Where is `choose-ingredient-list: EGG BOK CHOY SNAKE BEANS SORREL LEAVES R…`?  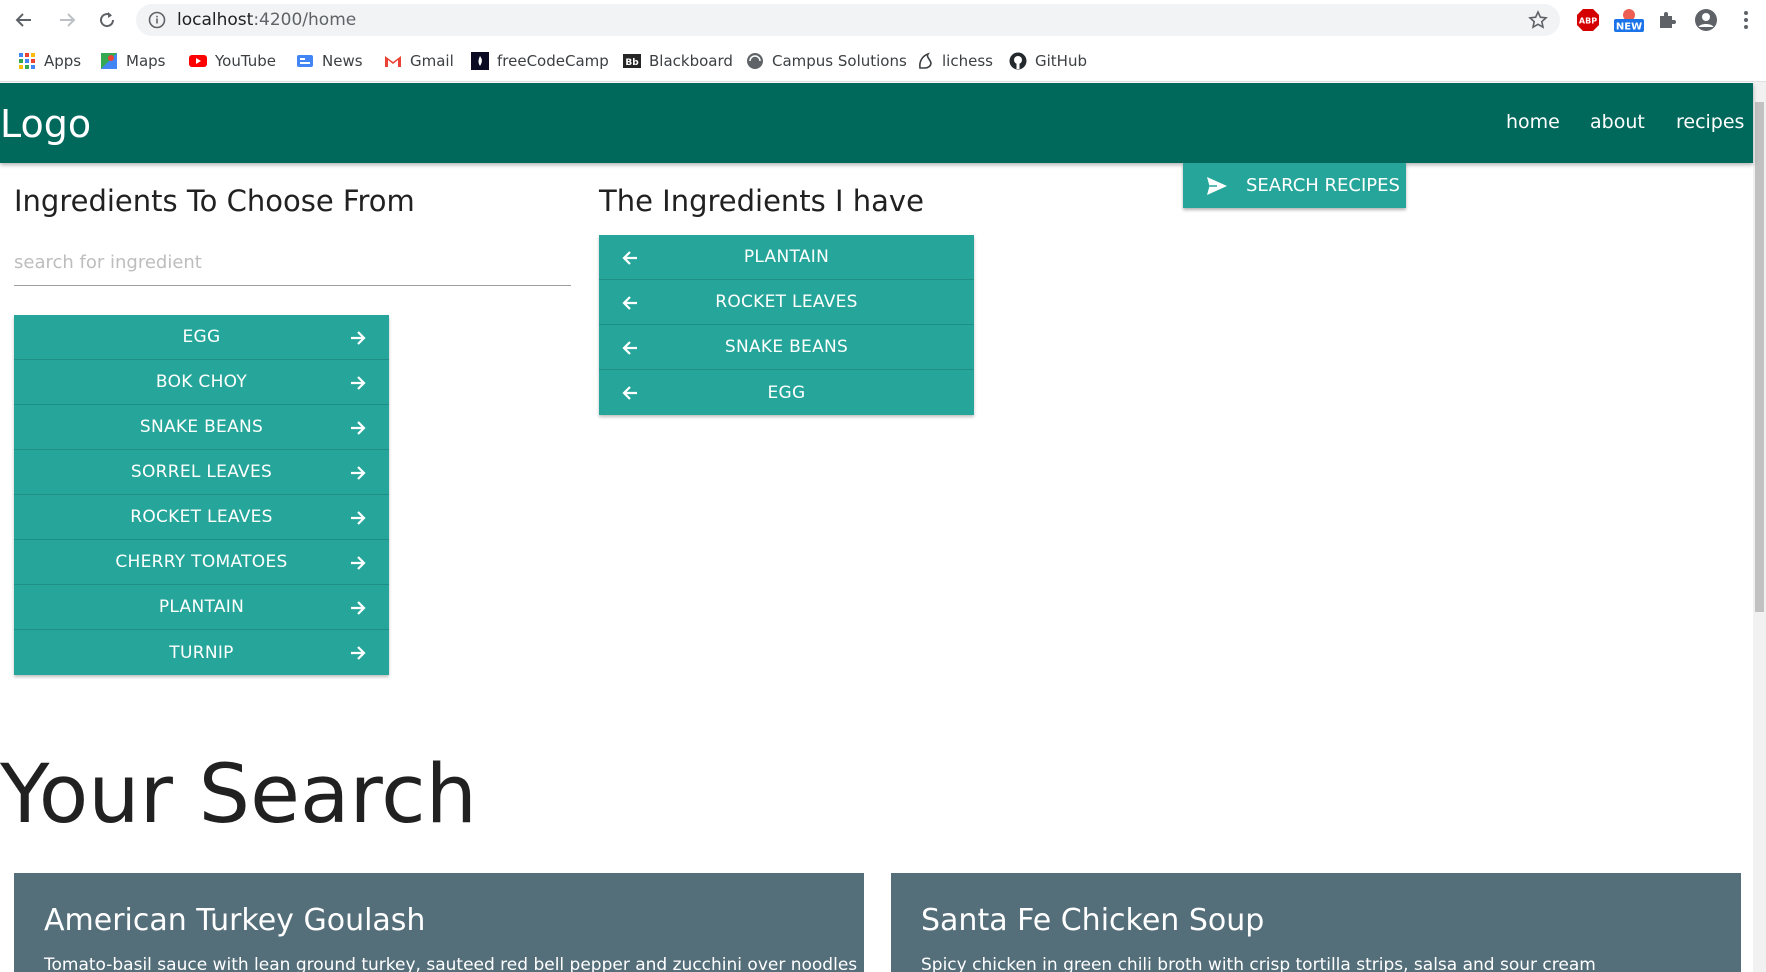 choose-ingredient-list: EGG BOK CHOY SNAKE BEANS SORREL LEAVES R… is located at coordinates (201, 495).